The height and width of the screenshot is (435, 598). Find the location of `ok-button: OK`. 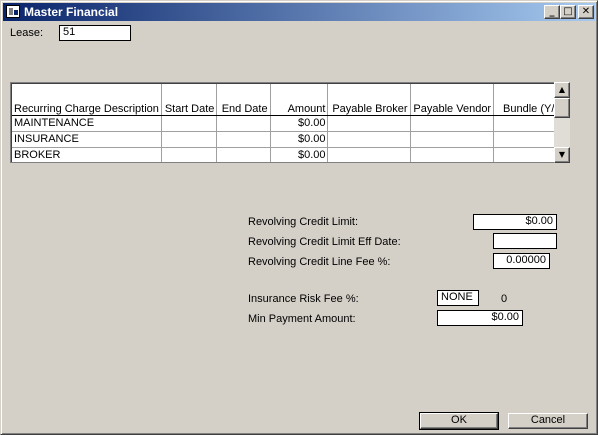

ok-button: OK is located at coordinates (459, 421).